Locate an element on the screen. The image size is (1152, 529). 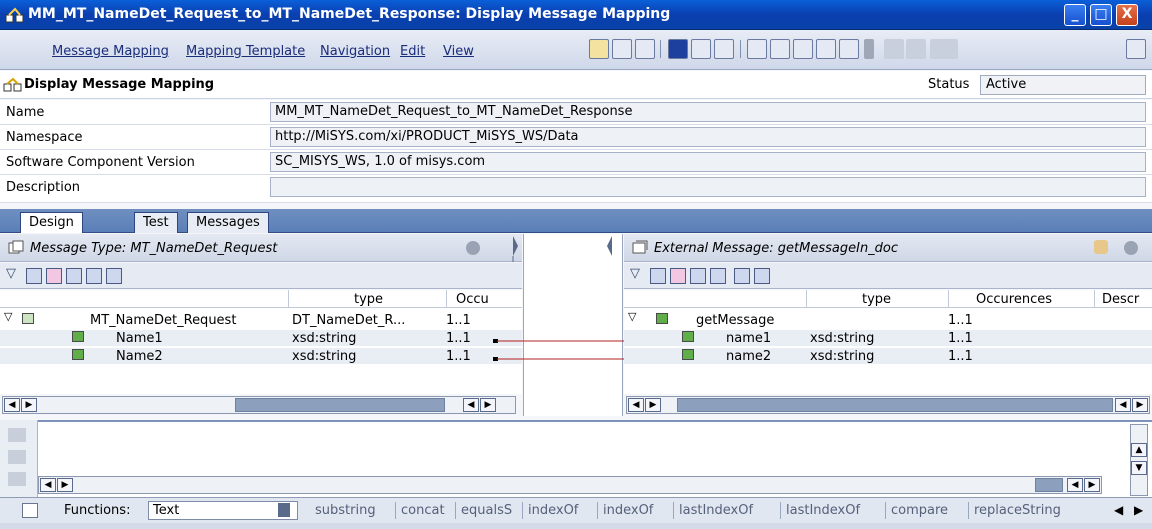
tab-messages: Messages is located at coordinates (228, 222).